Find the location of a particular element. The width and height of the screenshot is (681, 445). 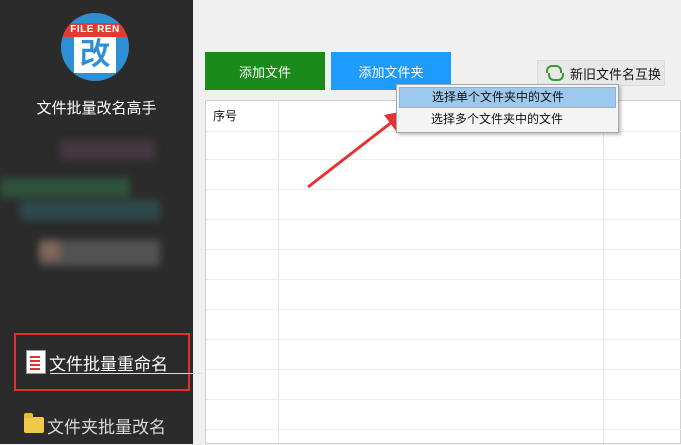

swap-filenames-button: 新旧文件名互换 is located at coordinates (601, 73).